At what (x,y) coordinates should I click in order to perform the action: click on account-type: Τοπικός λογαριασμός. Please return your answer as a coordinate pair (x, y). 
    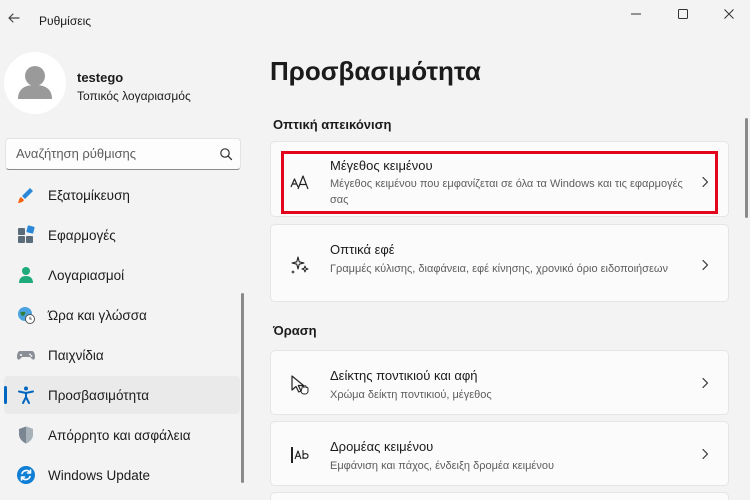
    Looking at the image, I should click on (134, 96).